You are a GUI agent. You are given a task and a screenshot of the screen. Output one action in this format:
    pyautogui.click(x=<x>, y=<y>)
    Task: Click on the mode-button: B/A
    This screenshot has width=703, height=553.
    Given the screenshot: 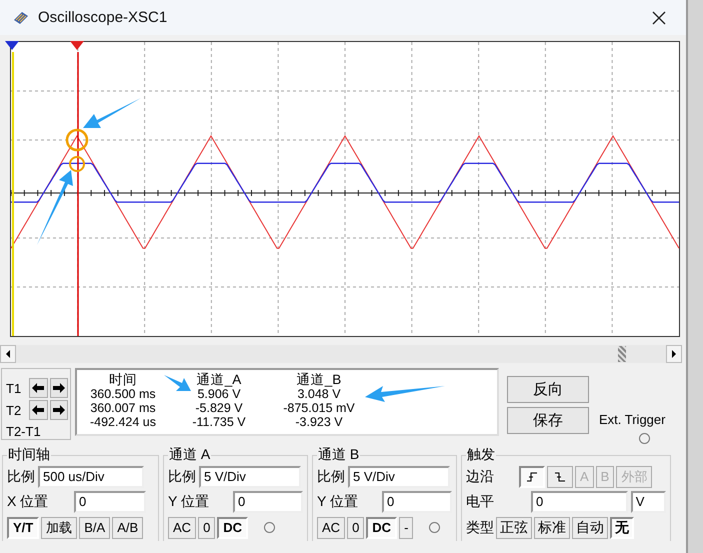 What is the action you would take?
    pyautogui.click(x=94, y=527)
    